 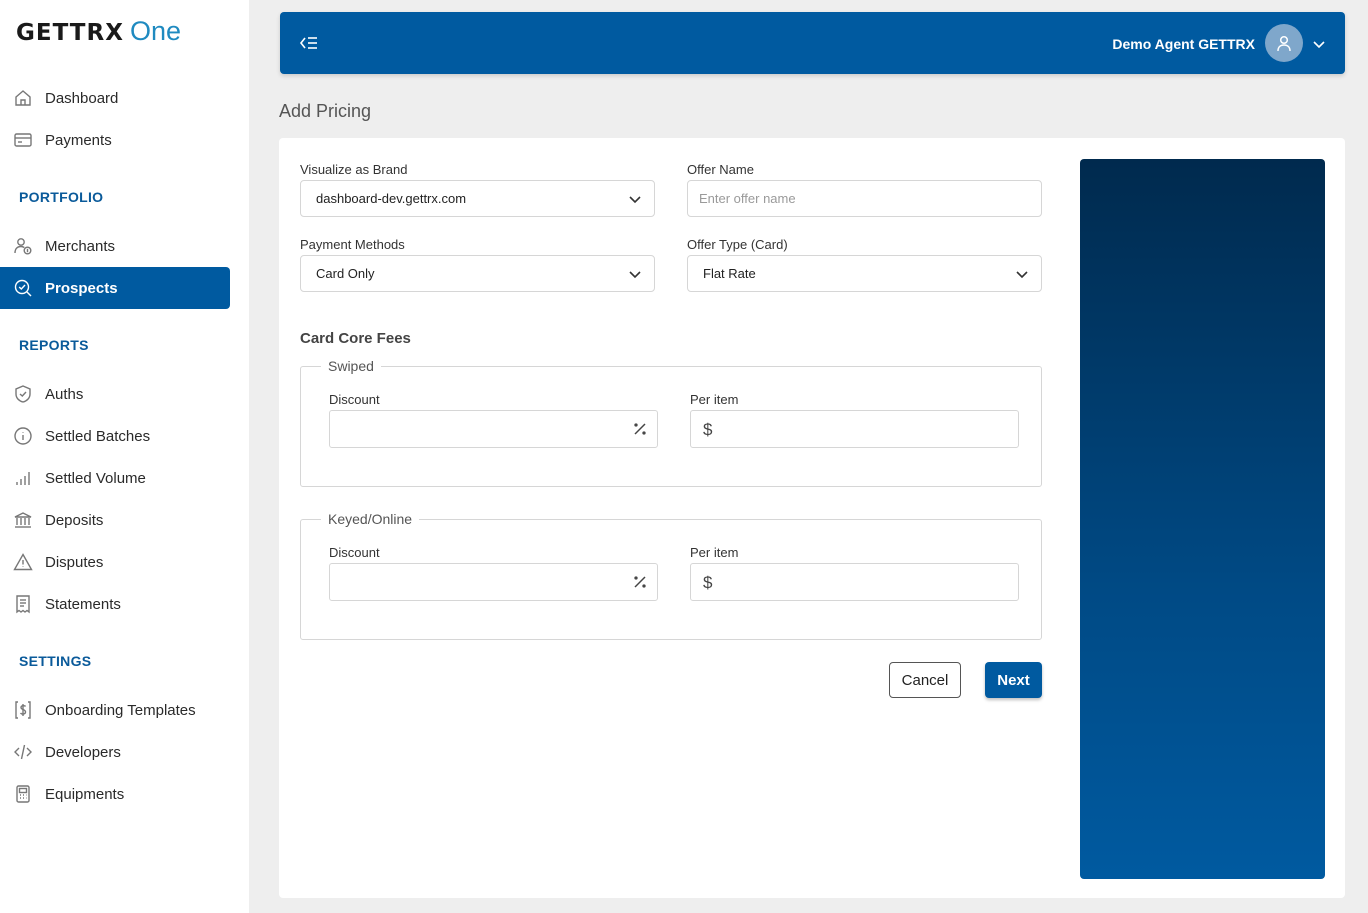 I want to click on sidebar-item-onboarding-templates: Onboarding Templates, so click(x=115, y=710).